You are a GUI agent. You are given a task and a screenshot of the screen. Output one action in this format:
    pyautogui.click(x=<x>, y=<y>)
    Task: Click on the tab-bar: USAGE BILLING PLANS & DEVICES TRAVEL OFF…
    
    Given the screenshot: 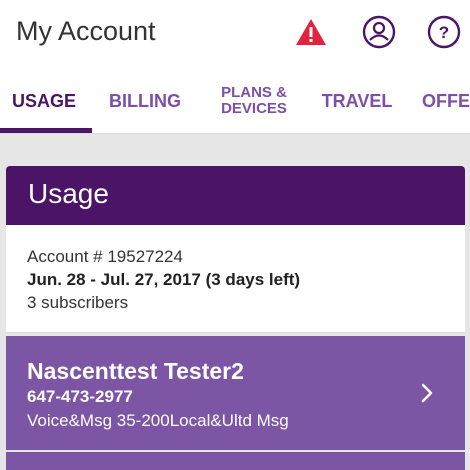 What is the action you would take?
    pyautogui.click(x=235, y=101)
    